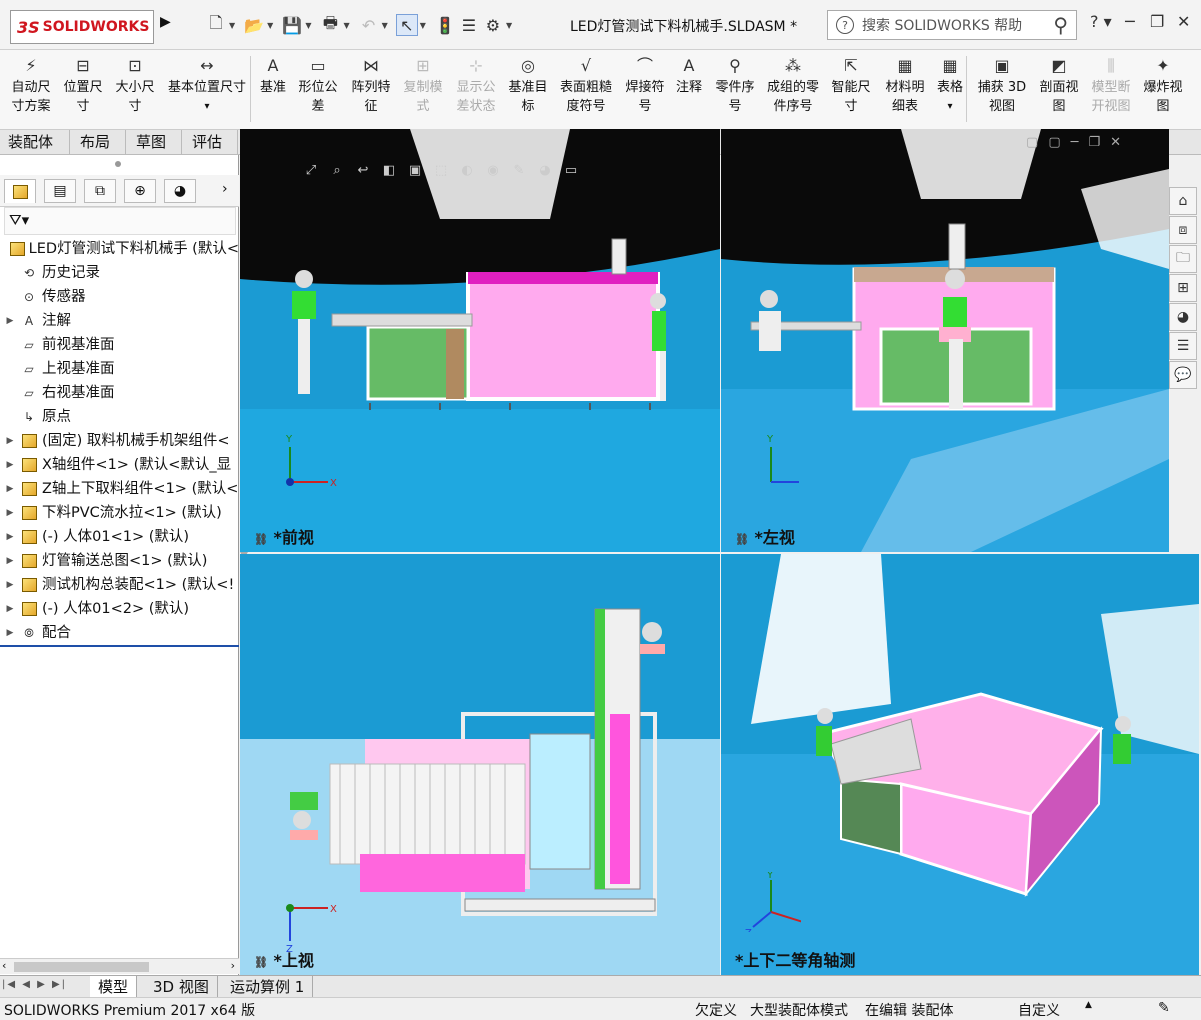 Image resolution: width=1201 pixels, height=1020 pixels. I want to click on ribbon-button-location-dimension: ⊟ 位置尺寸, so click(83, 86).